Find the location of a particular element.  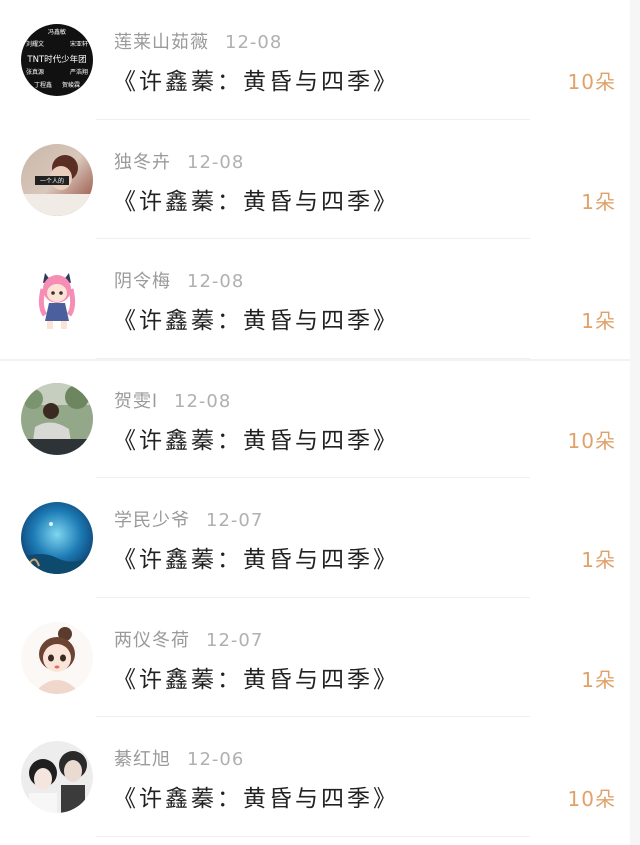

username: 独冬卉 is located at coordinates (142, 162).